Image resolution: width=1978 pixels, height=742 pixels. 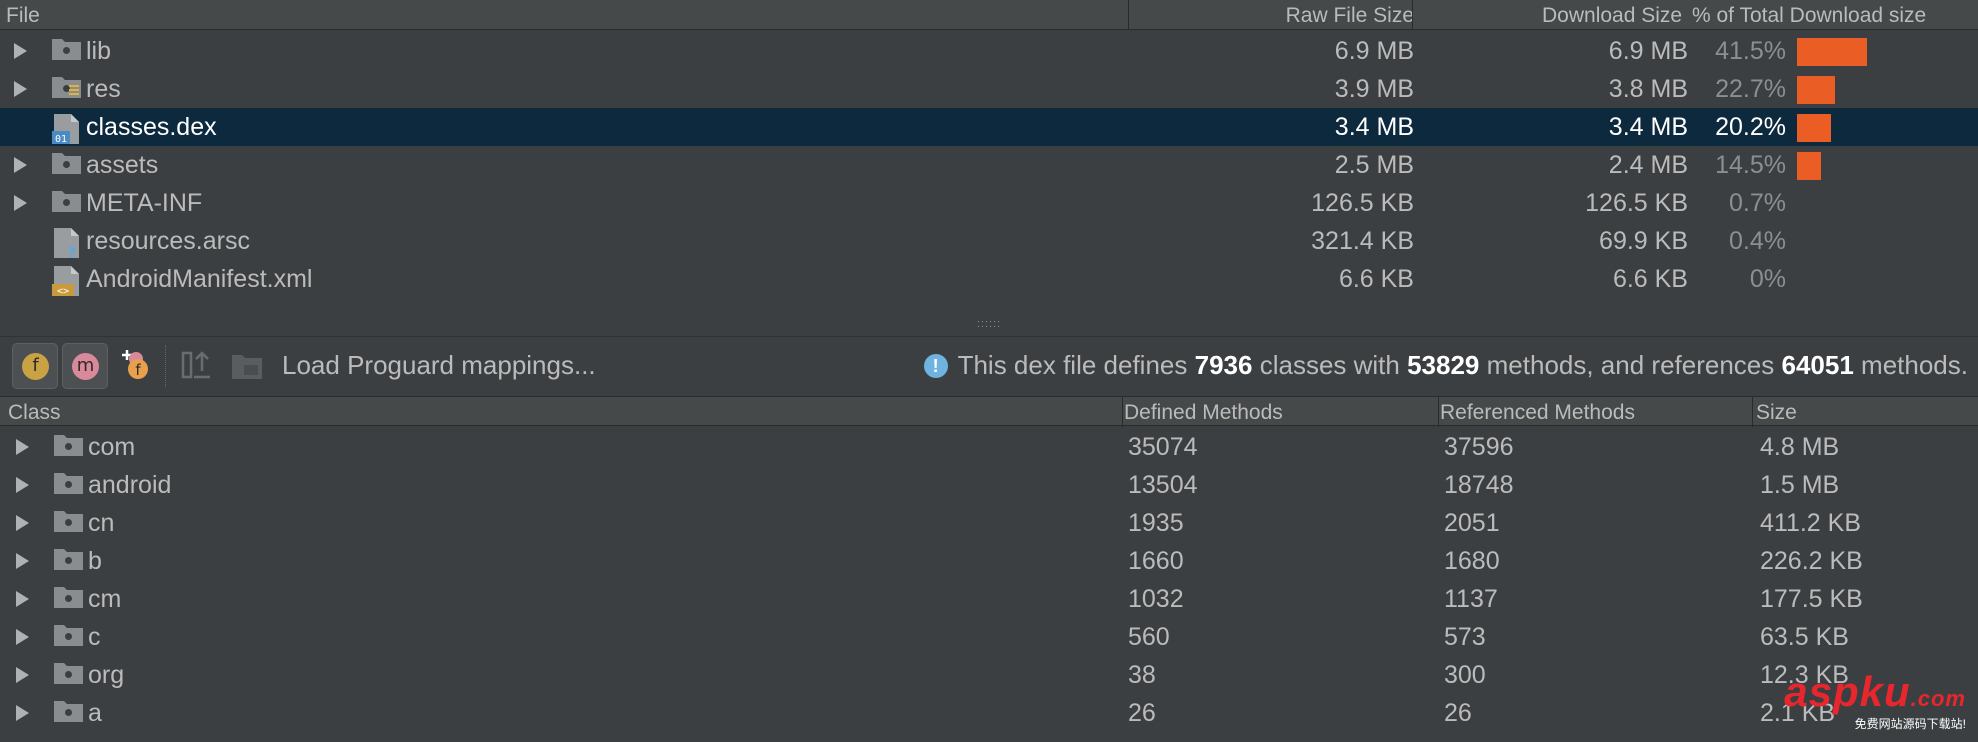 I want to click on col-header-size: Size, so click(x=1776, y=413).